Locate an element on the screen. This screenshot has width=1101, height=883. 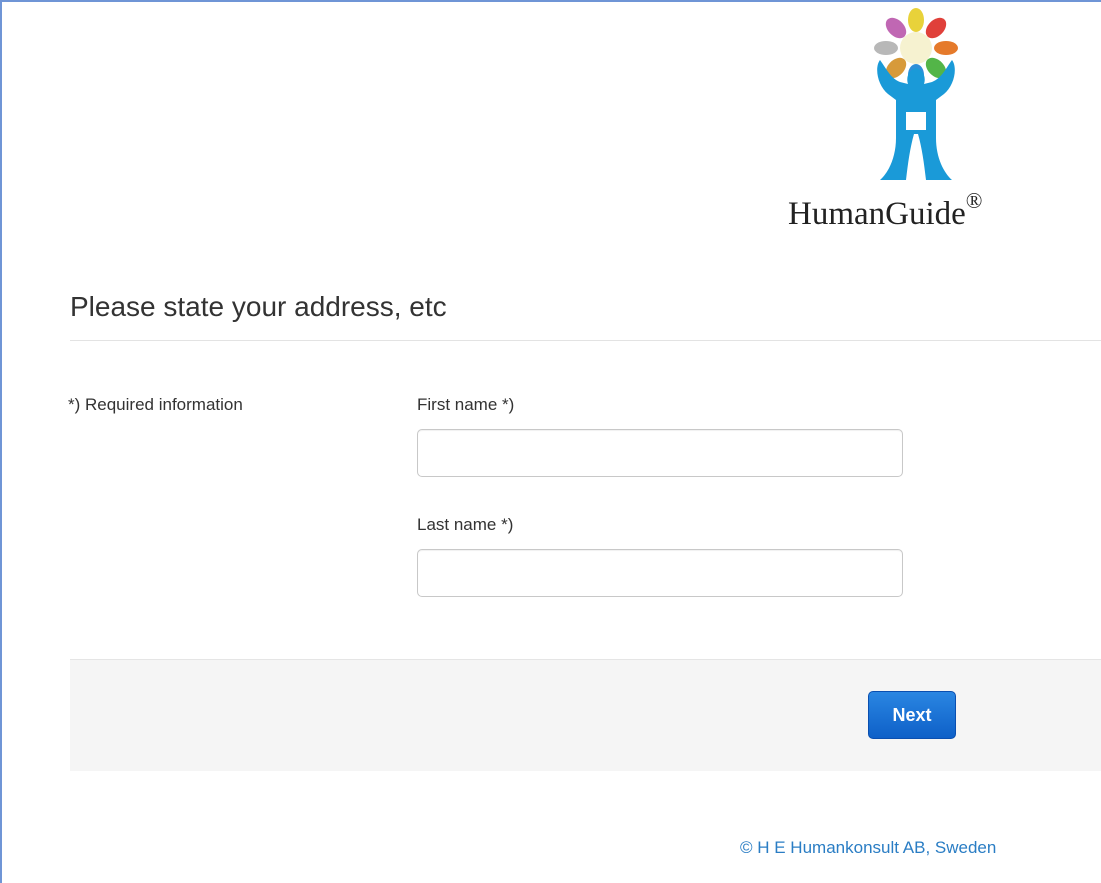
brand-logo: HumanGuide® is located at coordinates (912, 125).